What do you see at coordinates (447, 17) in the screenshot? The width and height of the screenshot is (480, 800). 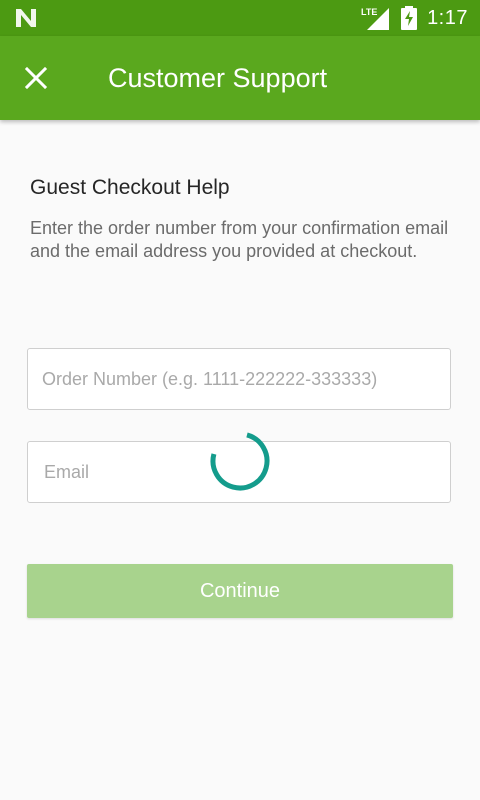 I see `status-time: 1:17` at bounding box center [447, 17].